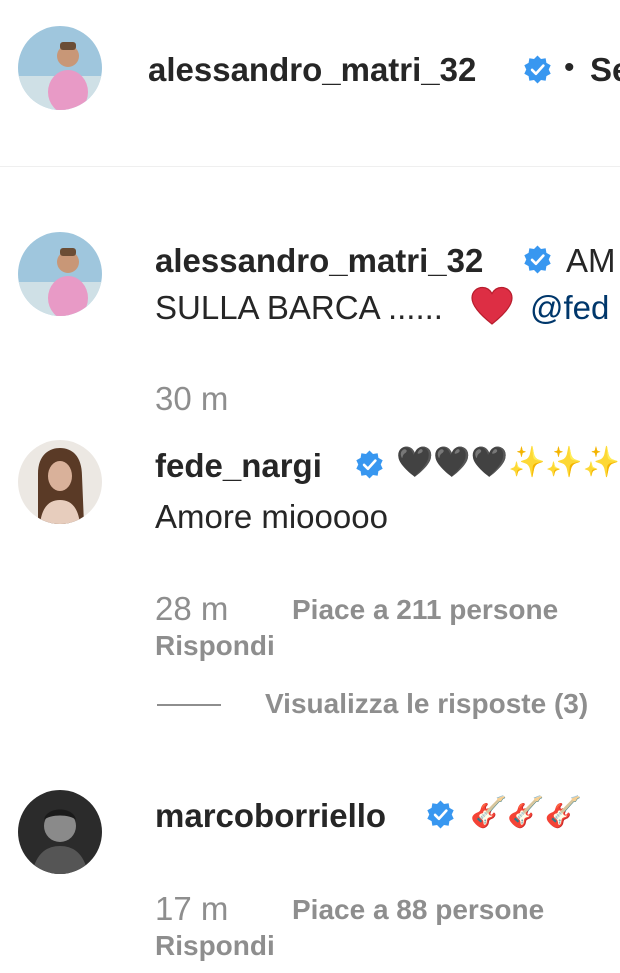  Describe the element at coordinates (426, 704) in the screenshot. I see `view-replies-button: Visualizza le risposte (3)` at that location.